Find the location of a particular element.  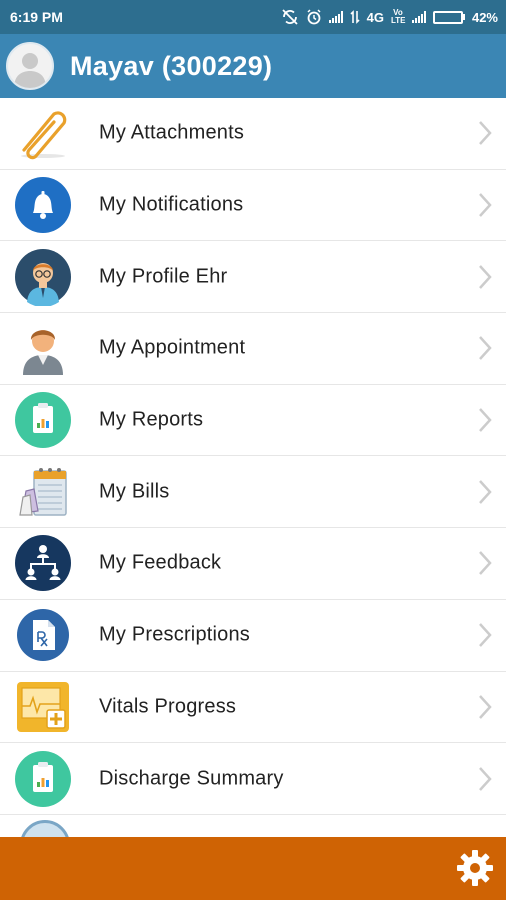

status-time: 6:19 PM is located at coordinates (36, 17).